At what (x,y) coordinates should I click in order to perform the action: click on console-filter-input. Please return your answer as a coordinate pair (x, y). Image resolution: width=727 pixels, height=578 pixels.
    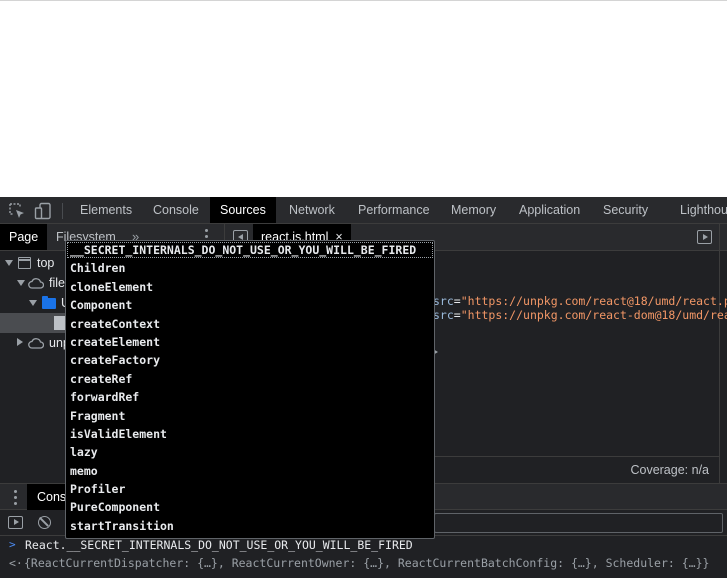
    Looking at the image, I should click on (578, 523).